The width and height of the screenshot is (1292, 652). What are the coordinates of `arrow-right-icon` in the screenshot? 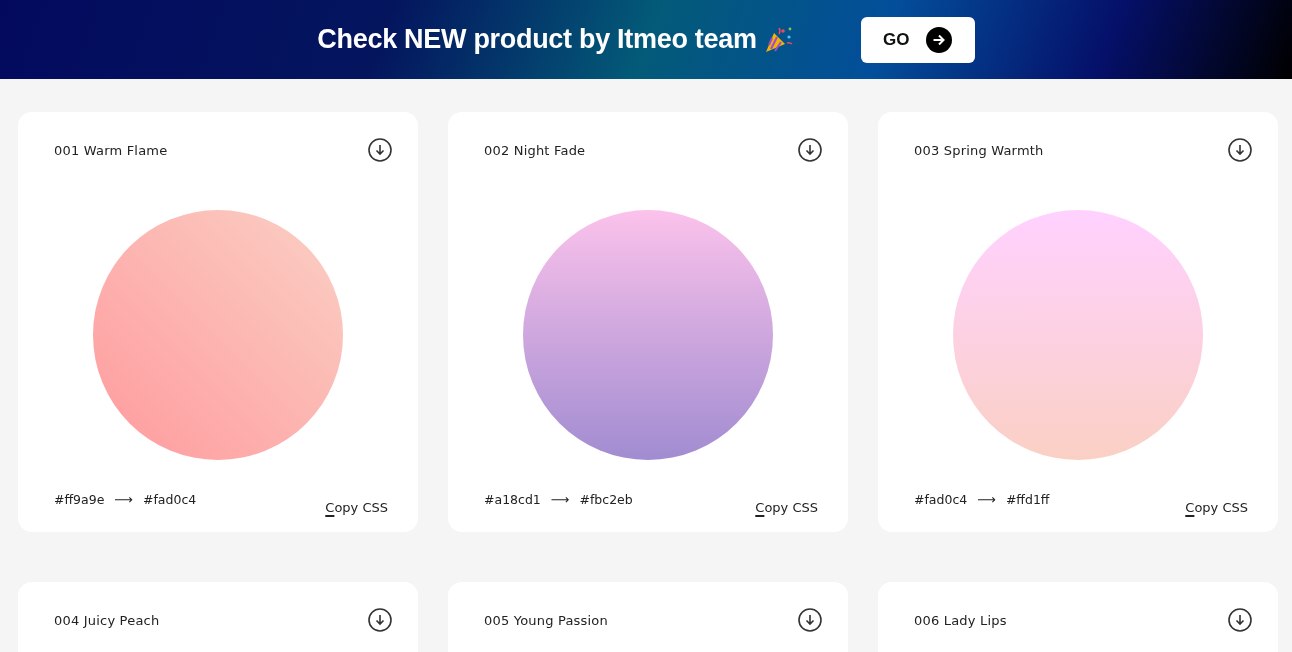 It's located at (939, 39).